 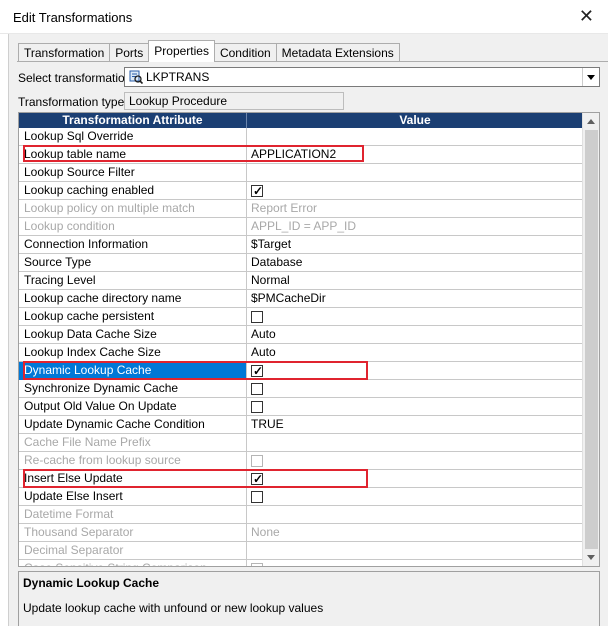 I want to click on table-row: Case Sensitive String Comparison, so click(x=301, y=563).